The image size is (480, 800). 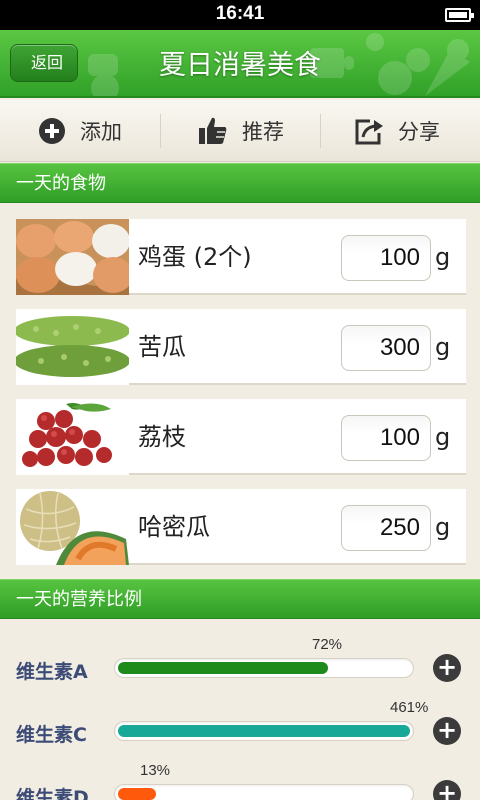 What do you see at coordinates (397, 131) in the screenshot?
I see `share-button: 分享` at bounding box center [397, 131].